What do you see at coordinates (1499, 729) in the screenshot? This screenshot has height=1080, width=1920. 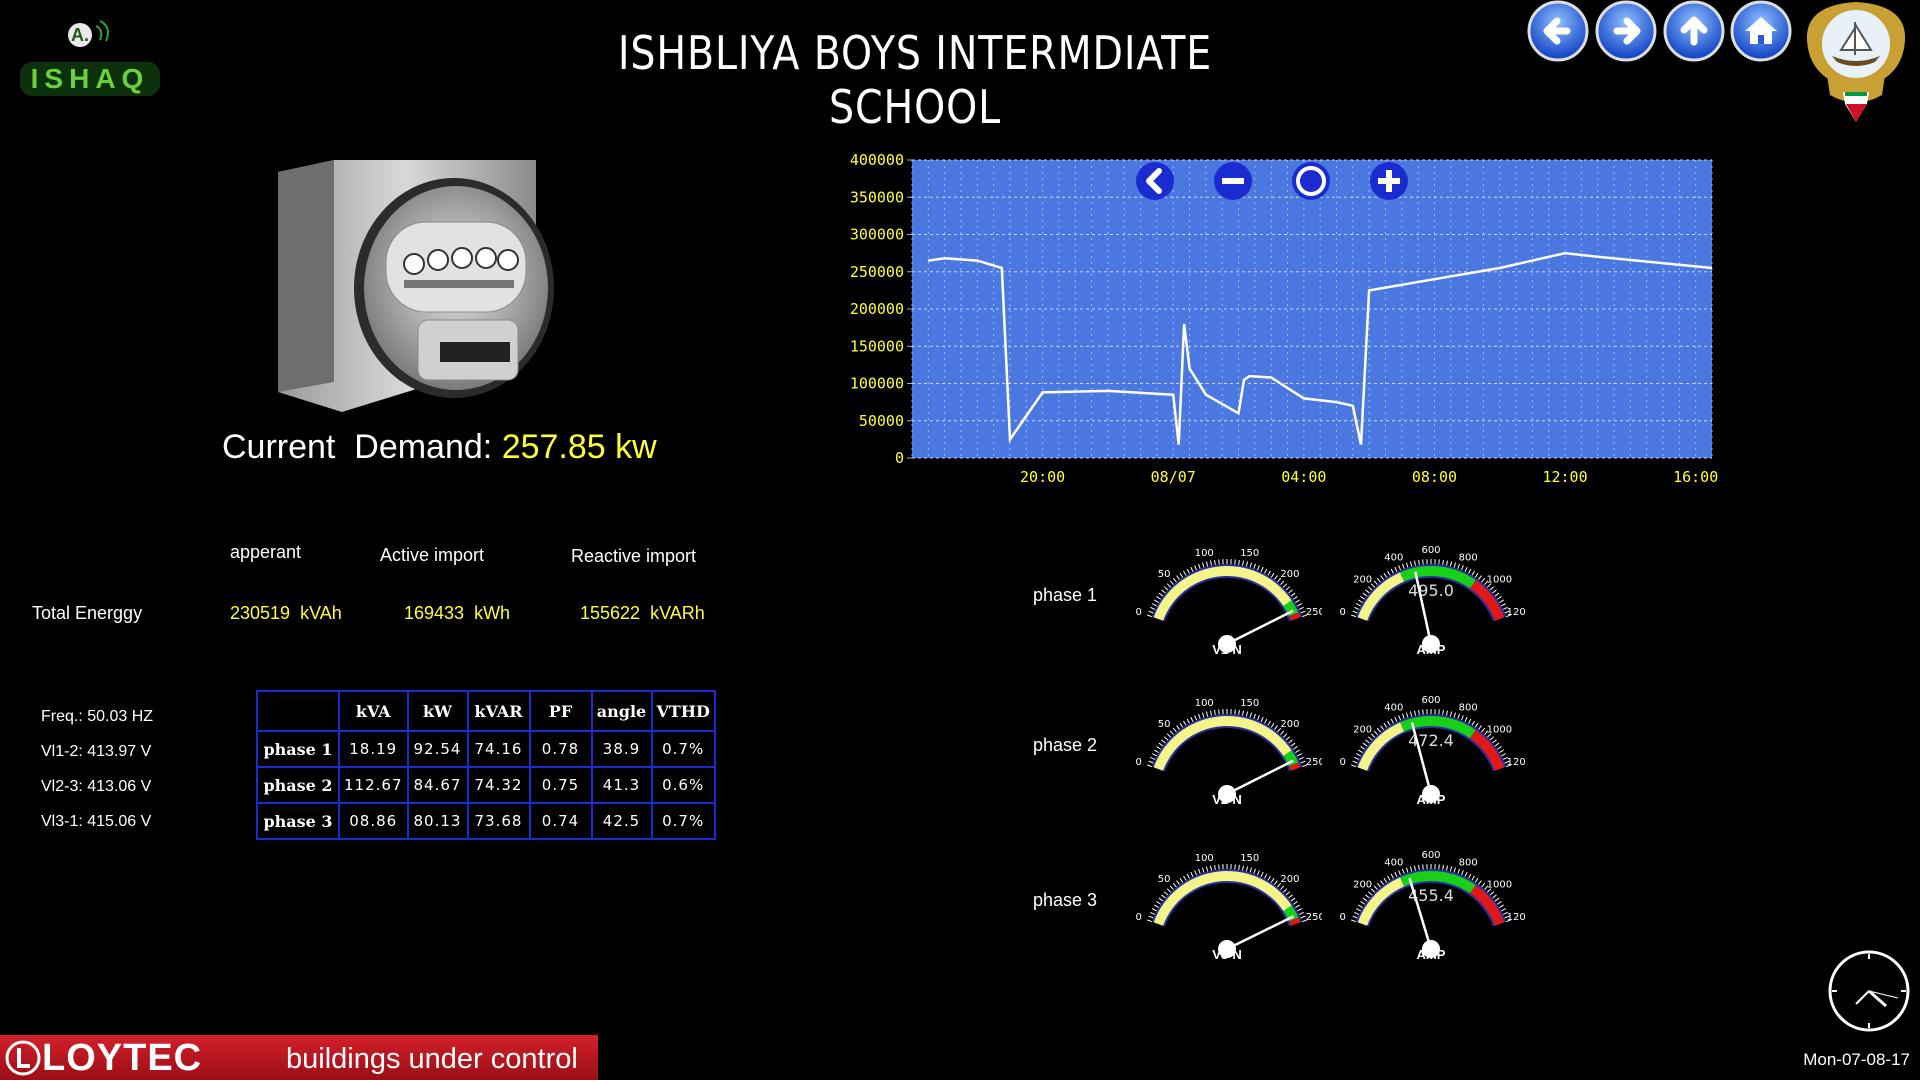 I see `gauge-tick-label: 1000` at bounding box center [1499, 729].